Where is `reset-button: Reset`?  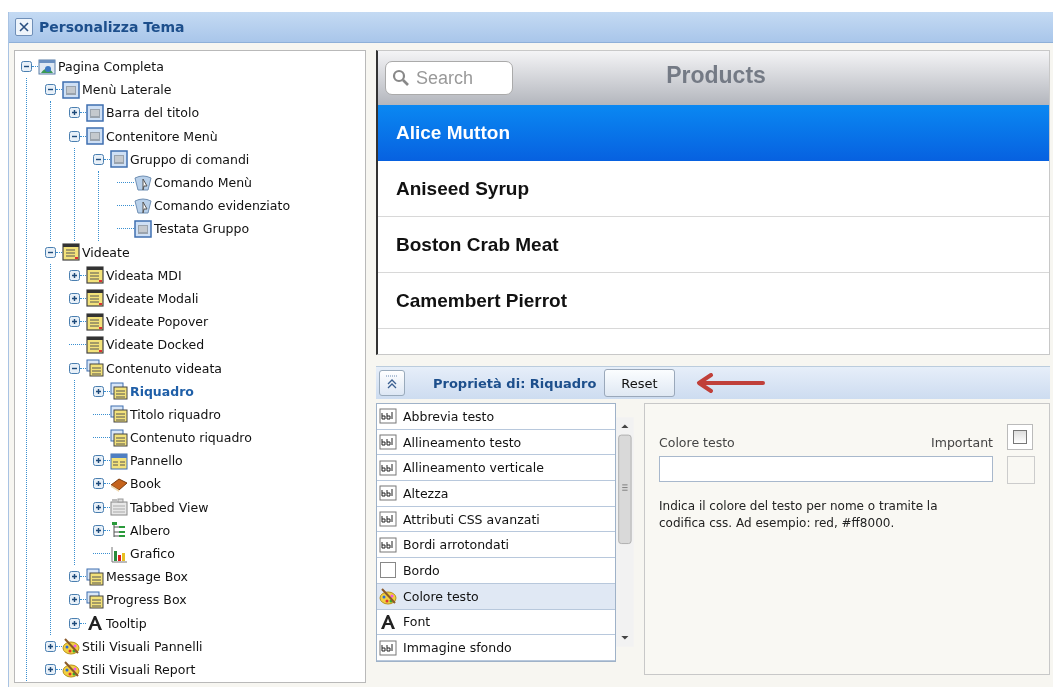 reset-button: Reset is located at coordinates (639, 383).